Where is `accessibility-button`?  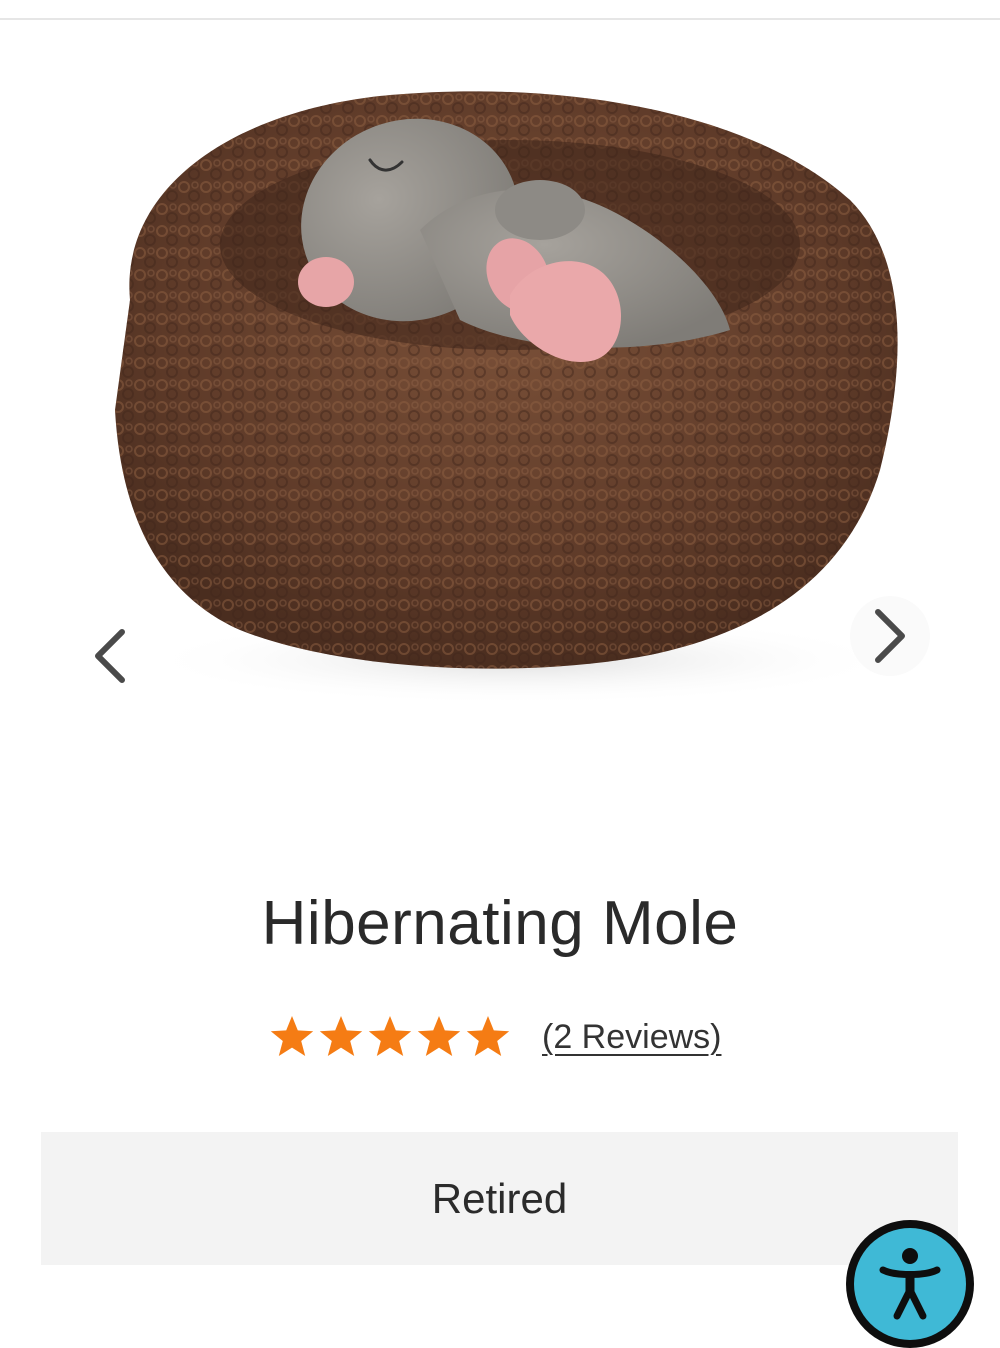 accessibility-button is located at coordinates (910, 1284).